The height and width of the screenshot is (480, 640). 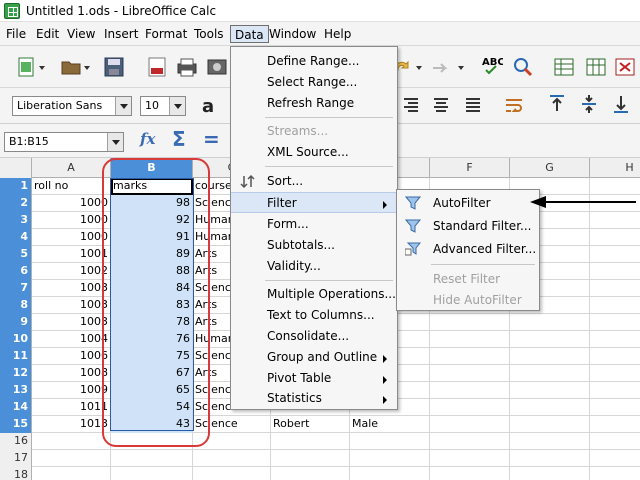 I want to click on cell-a17, so click(x=71, y=458).